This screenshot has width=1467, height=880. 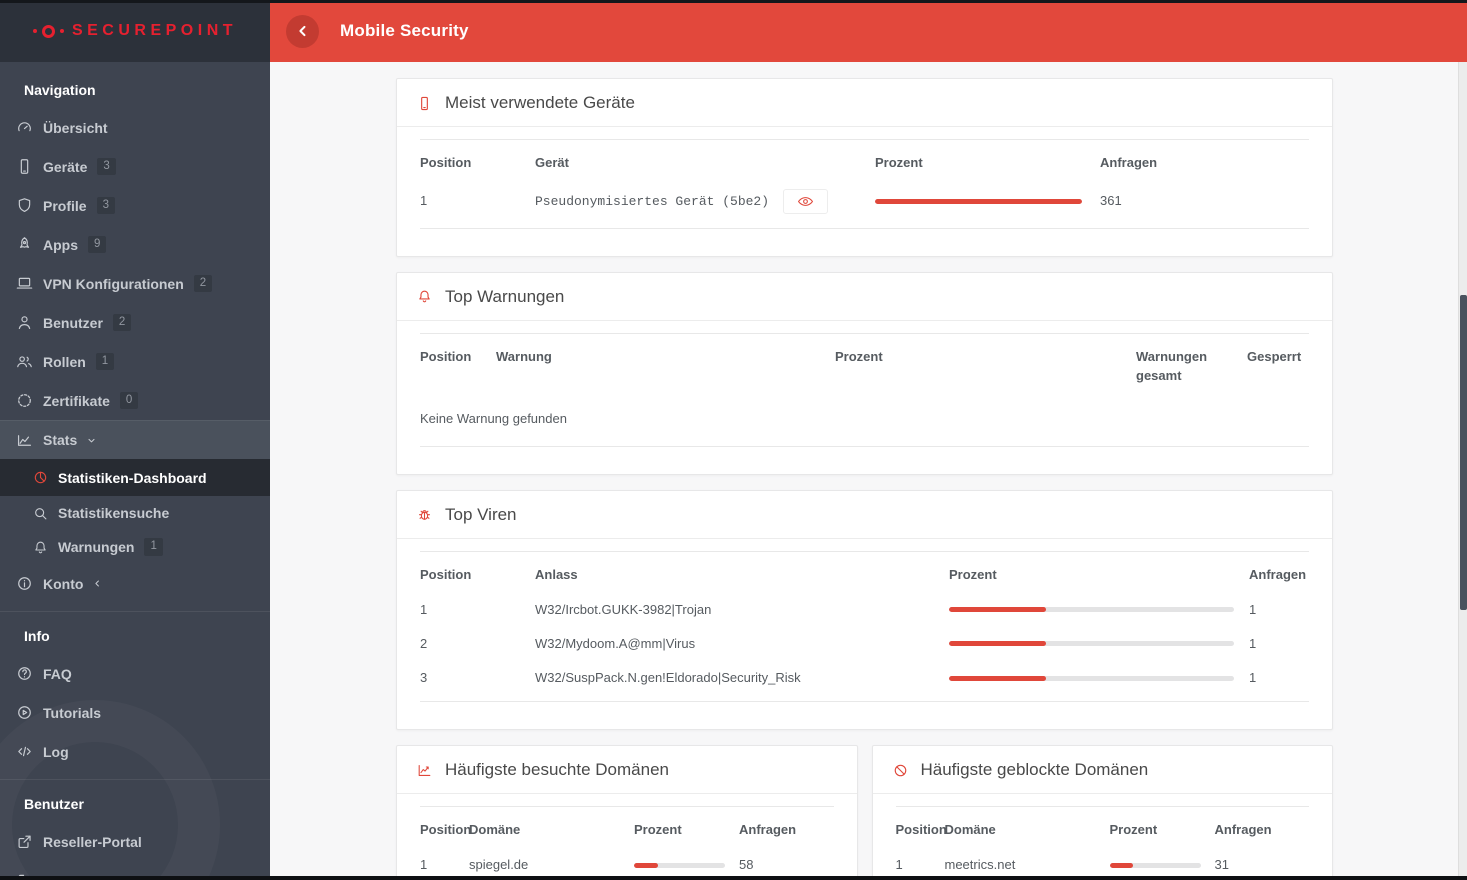 I want to click on cell-requests: 1, so click(x=1253, y=609).